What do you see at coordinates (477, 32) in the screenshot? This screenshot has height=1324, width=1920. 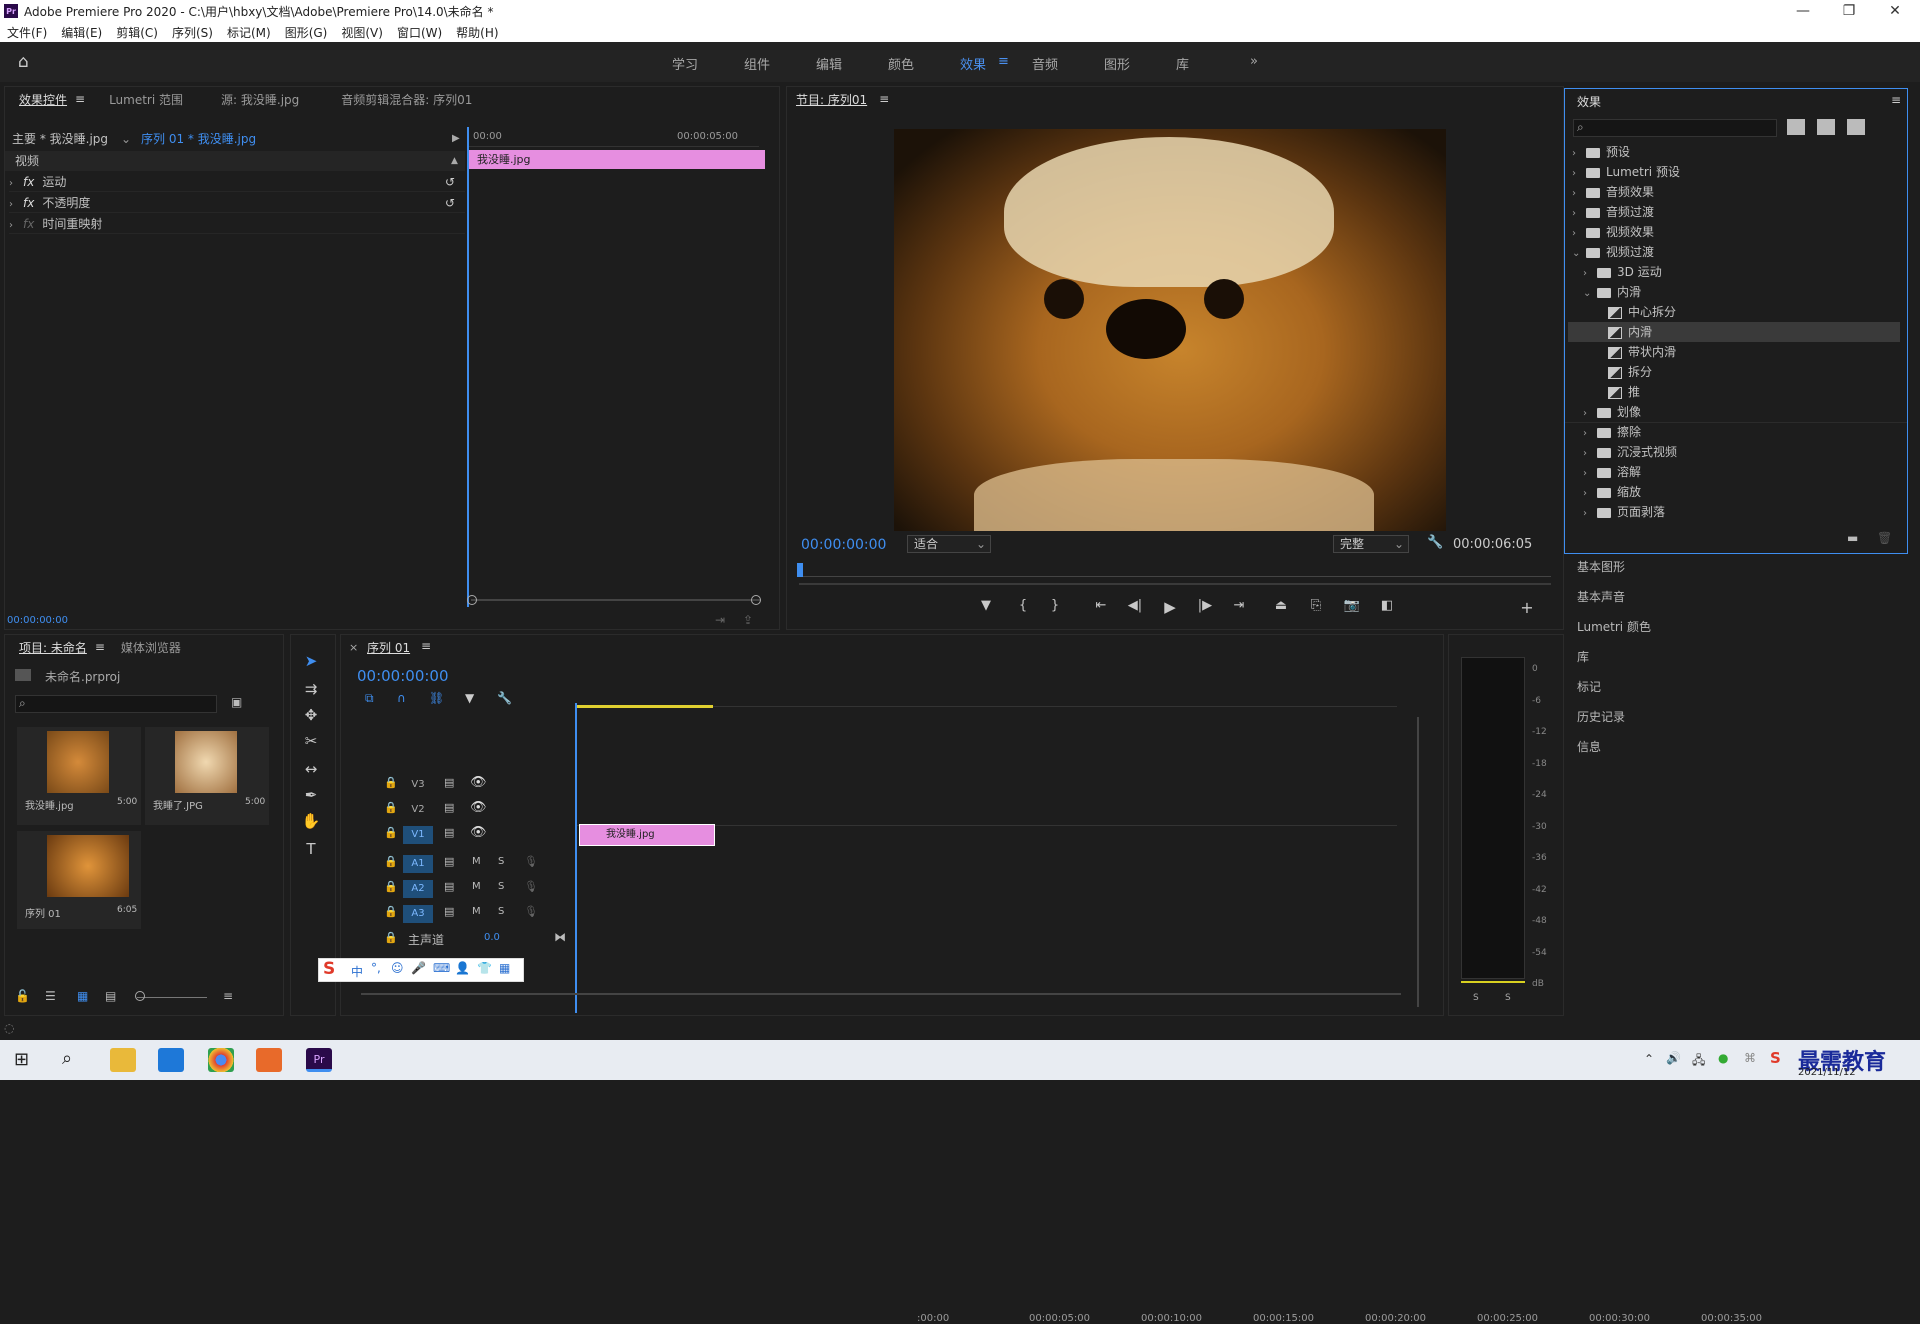 I see `menu-help: 帮助(H)` at bounding box center [477, 32].